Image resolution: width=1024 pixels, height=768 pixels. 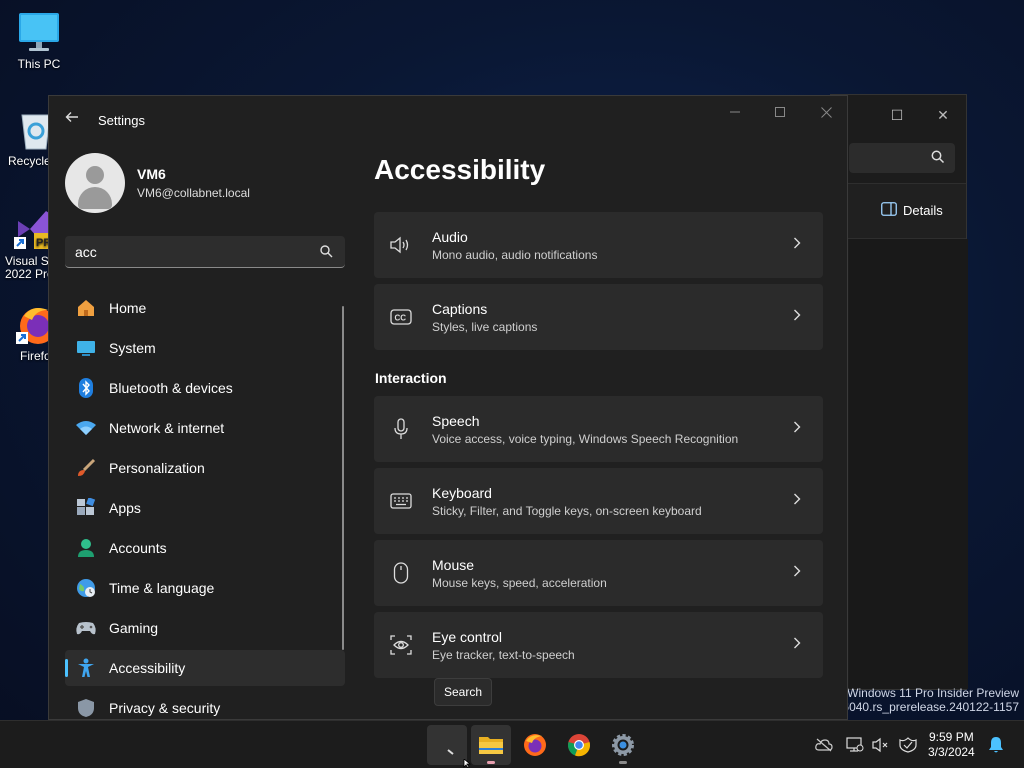 I want to click on back-button, so click(x=72, y=119).